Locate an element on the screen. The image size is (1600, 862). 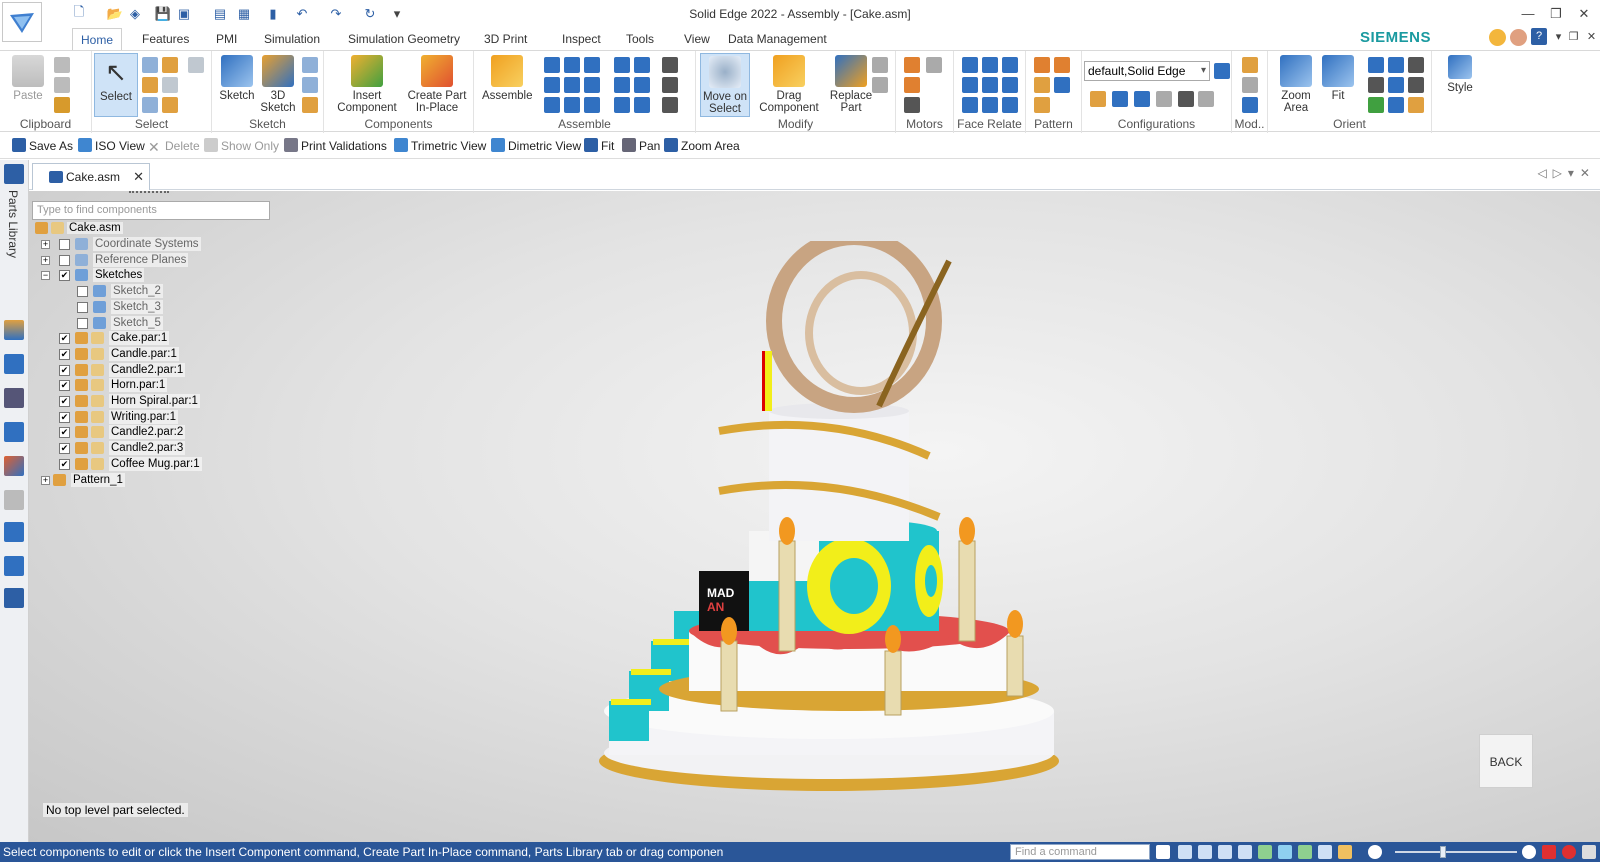
query-icon is located at coordinates (196, 65).